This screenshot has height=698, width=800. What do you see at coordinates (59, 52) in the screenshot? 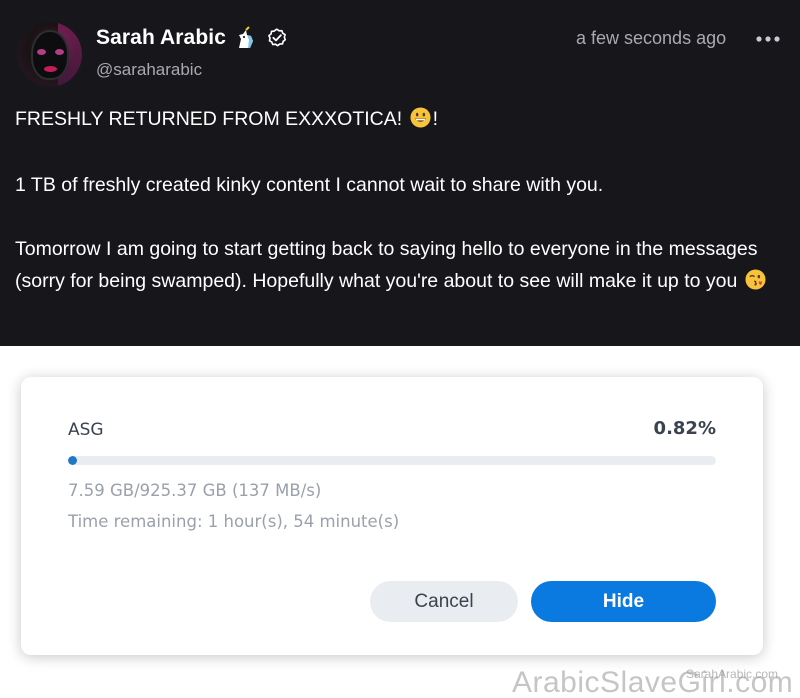
I see `avatar-eye-right` at bounding box center [59, 52].